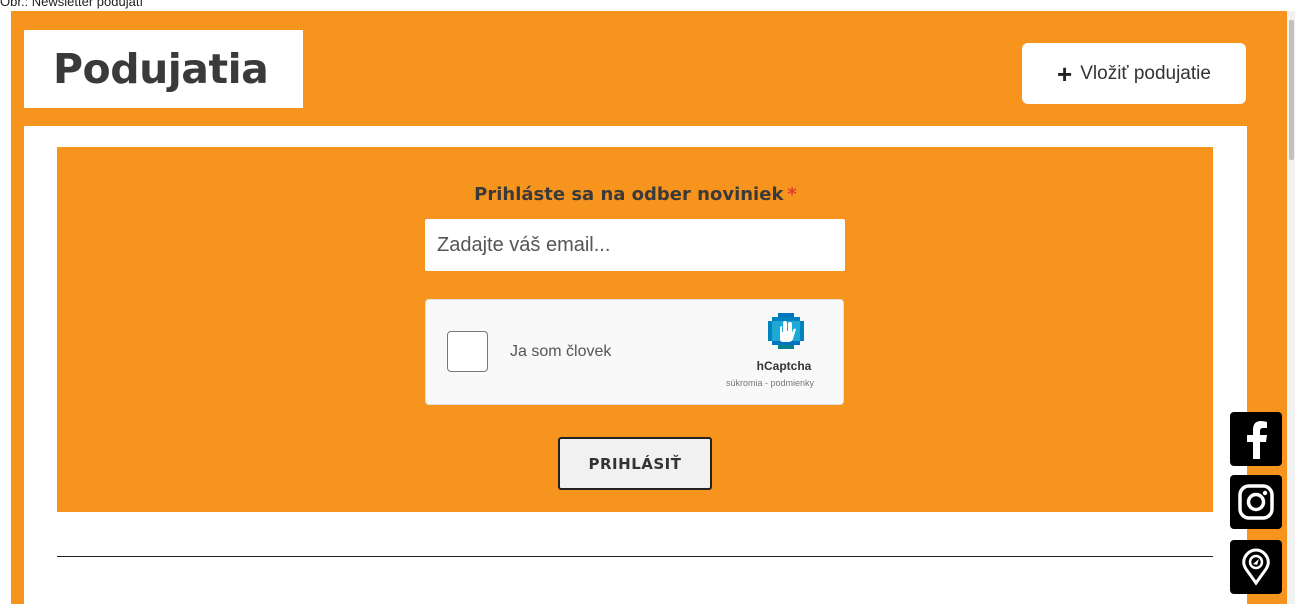  What do you see at coordinates (784, 366) in the screenshot?
I see `hcaptcha-brand: hCaptcha` at bounding box center [784, 366].